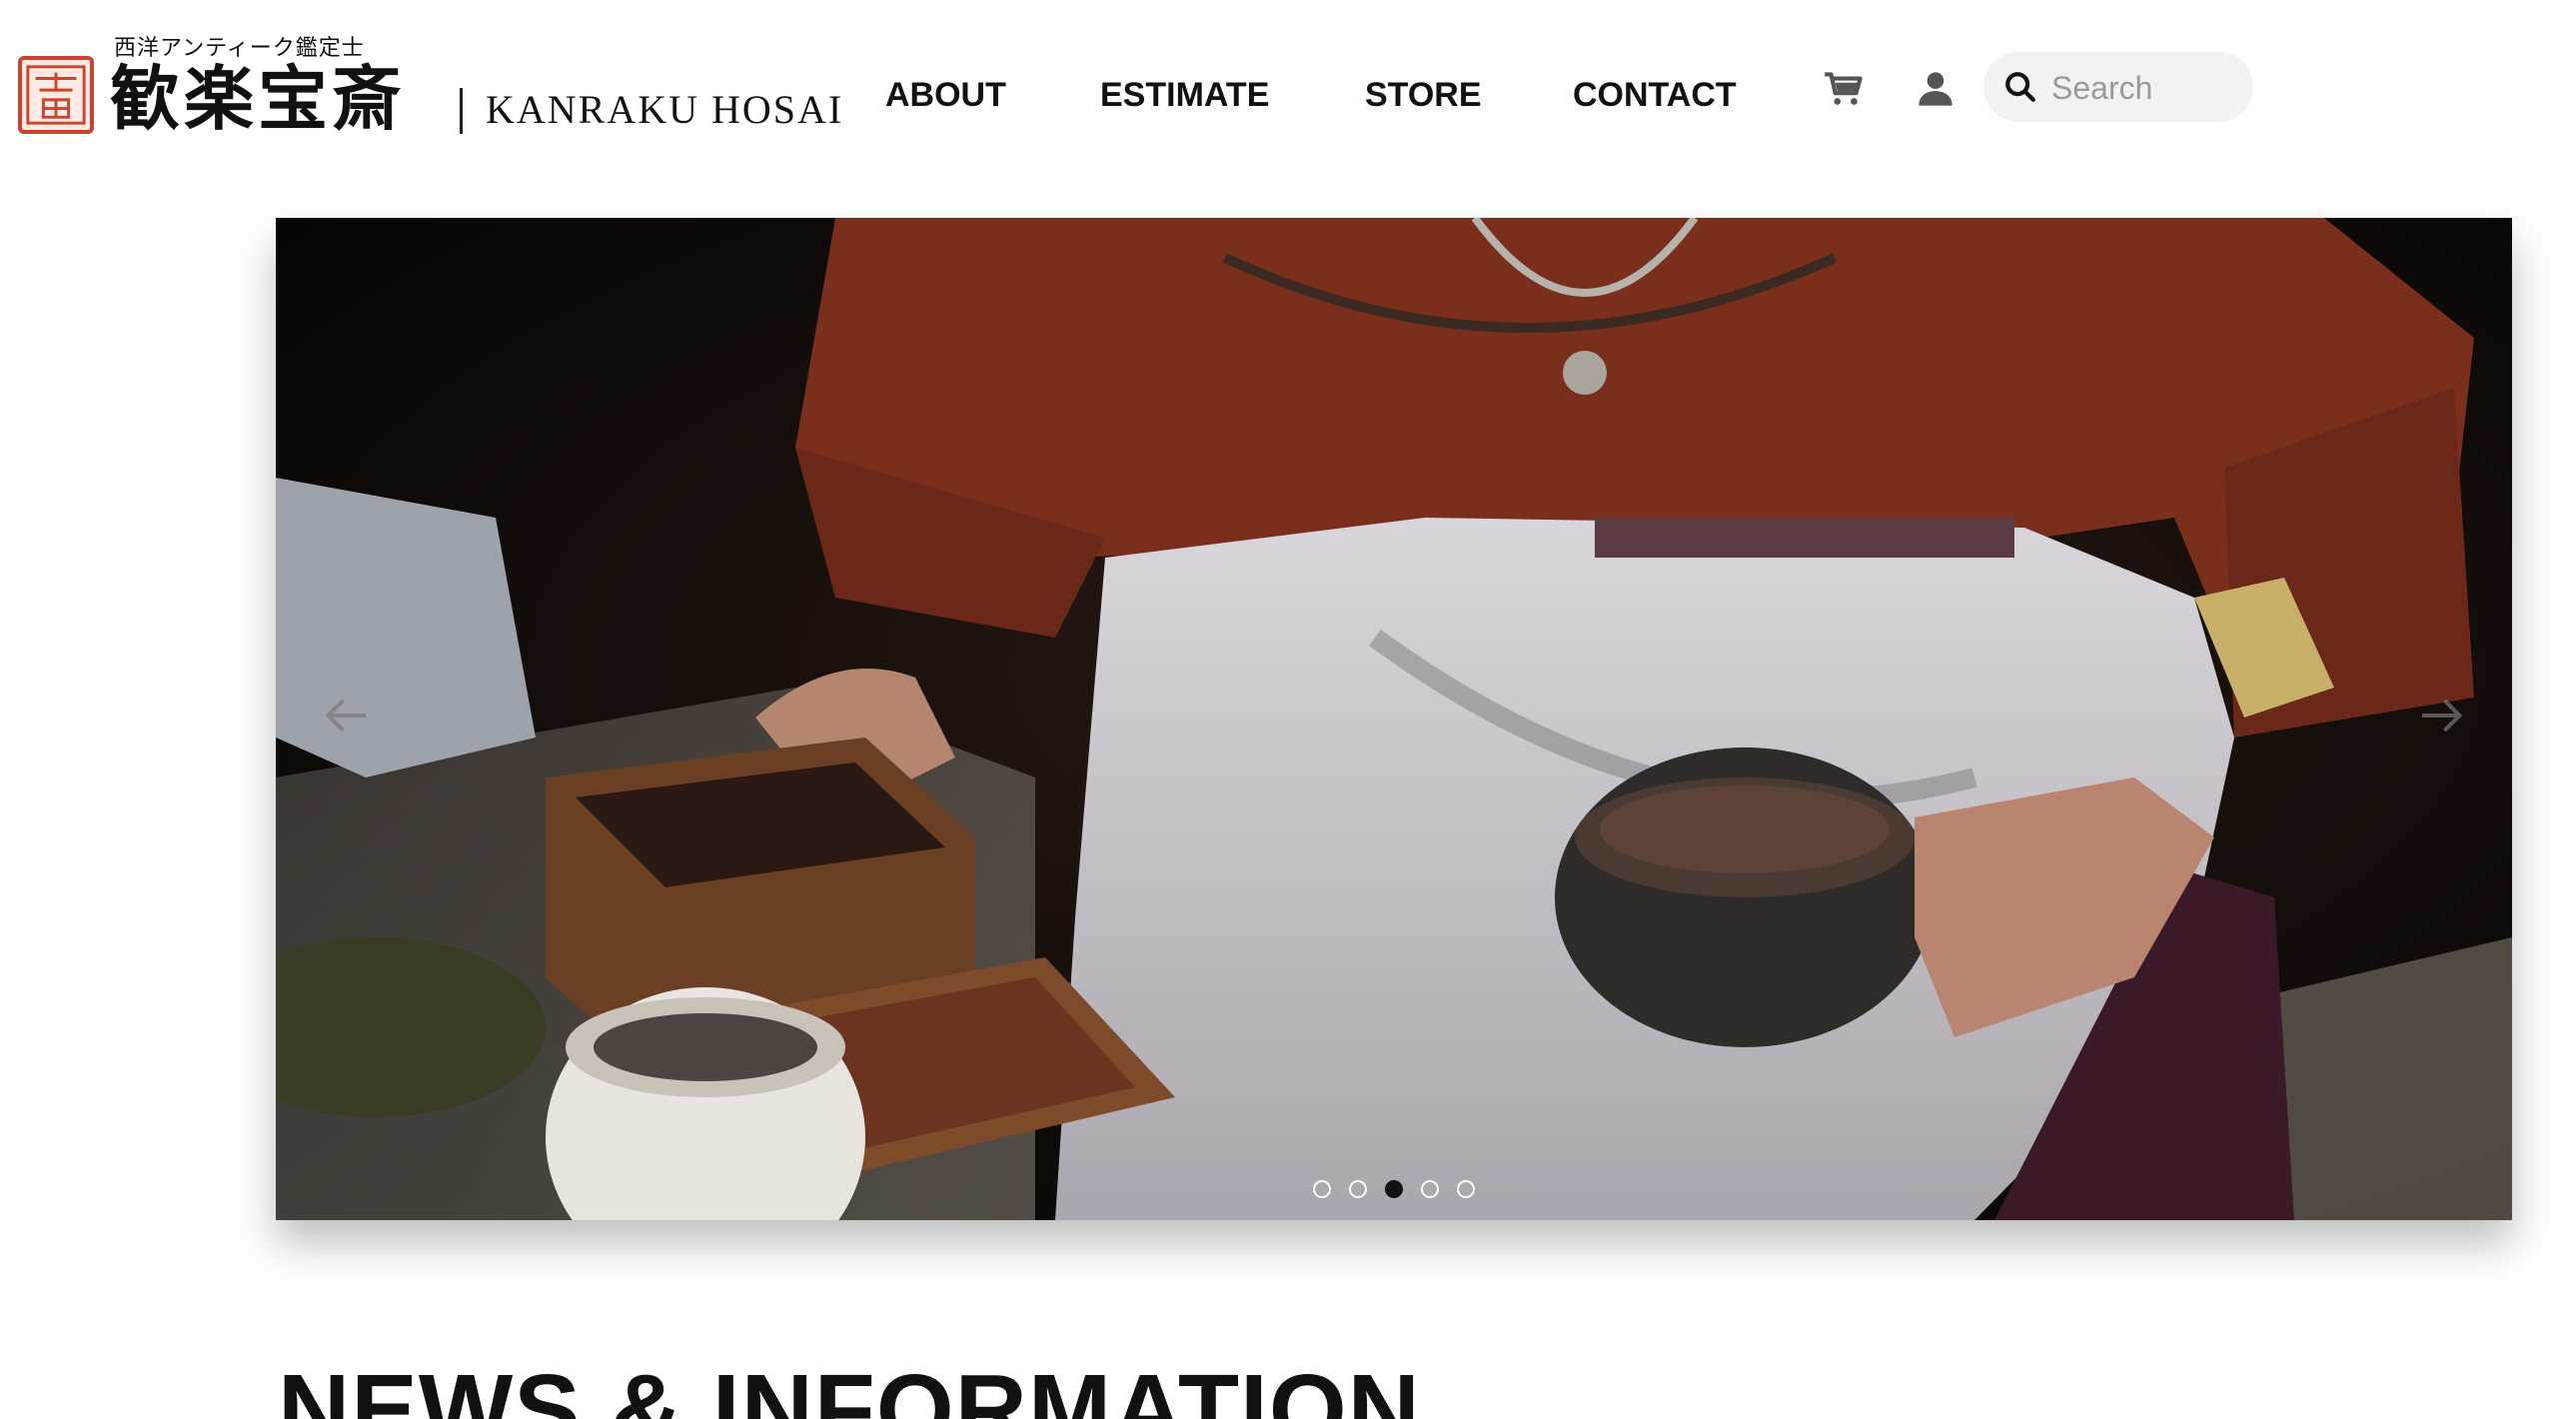 The width and height of the screenshot is (2576, 1419). What do you see at coordinates (461, 111) in the screenshot?
I see `brand-divider` at bounding box center [461, 111].